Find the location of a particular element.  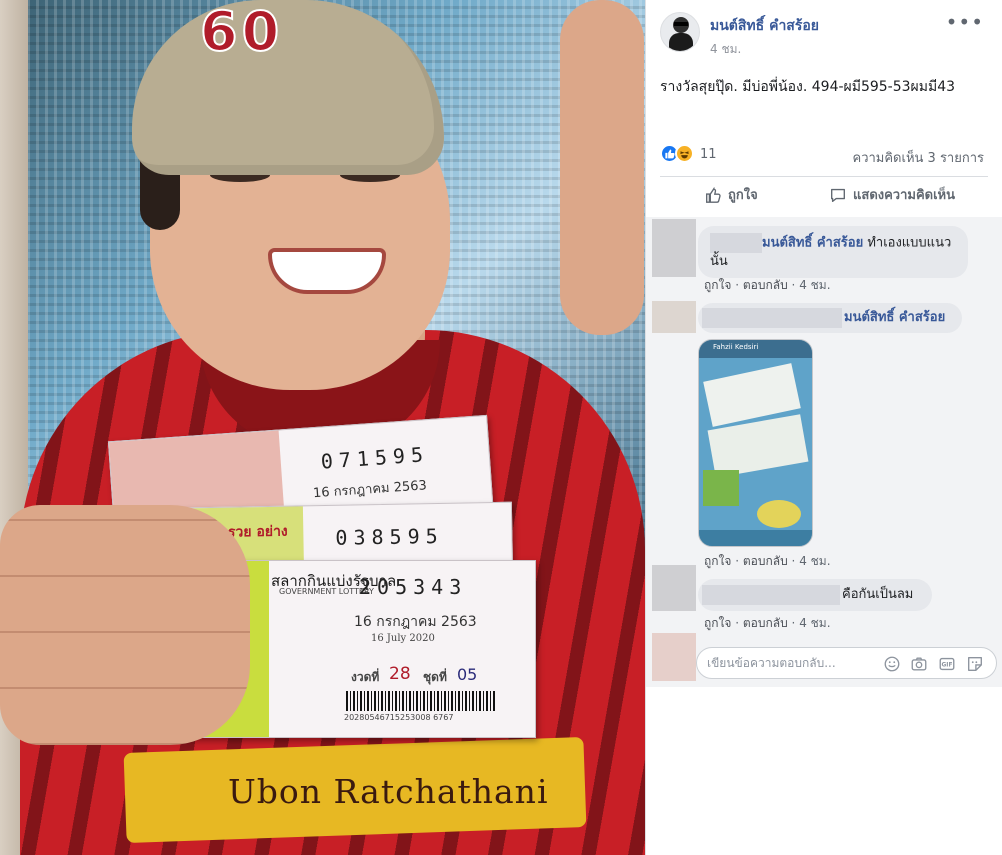

camera-icon is located at coordinates (919, 664).